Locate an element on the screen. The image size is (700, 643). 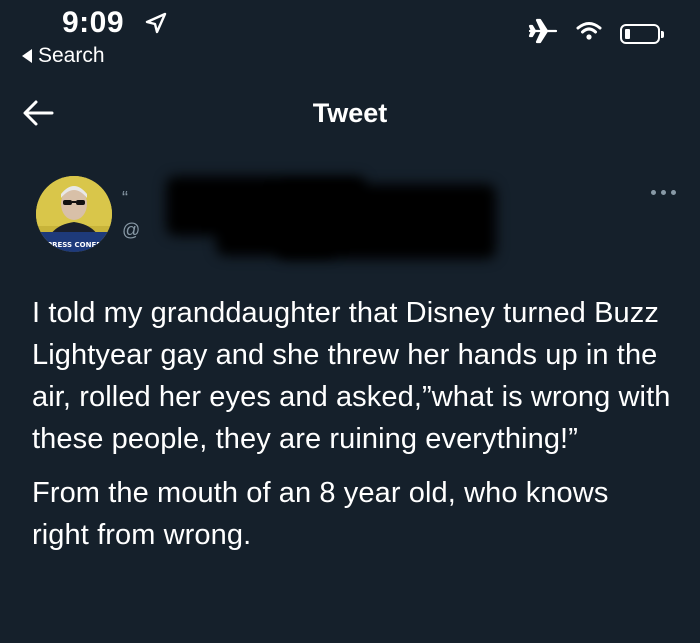
airplane-icon is located at coordinates (543, 33).